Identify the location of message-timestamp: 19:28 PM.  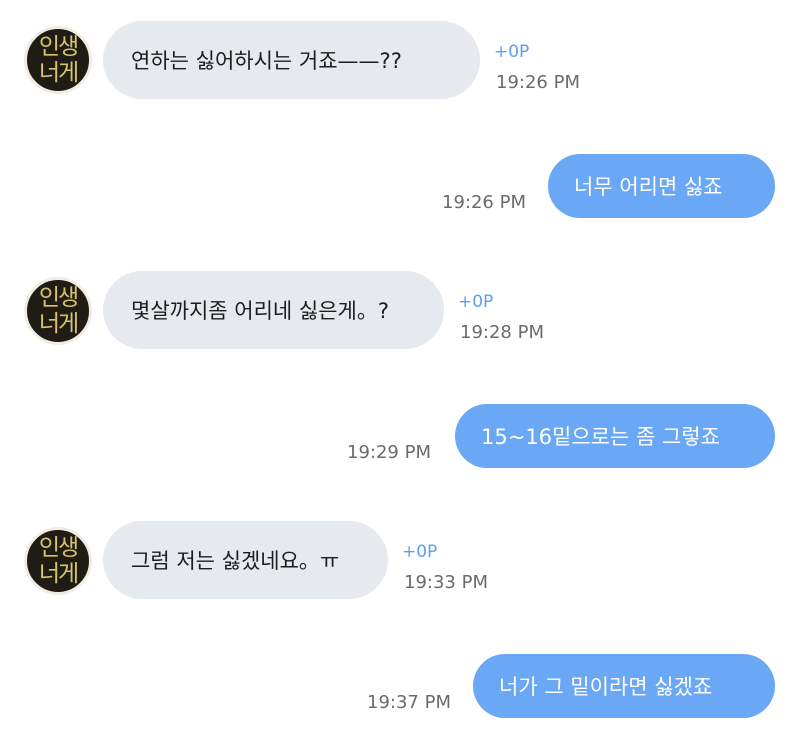
(502, 332).